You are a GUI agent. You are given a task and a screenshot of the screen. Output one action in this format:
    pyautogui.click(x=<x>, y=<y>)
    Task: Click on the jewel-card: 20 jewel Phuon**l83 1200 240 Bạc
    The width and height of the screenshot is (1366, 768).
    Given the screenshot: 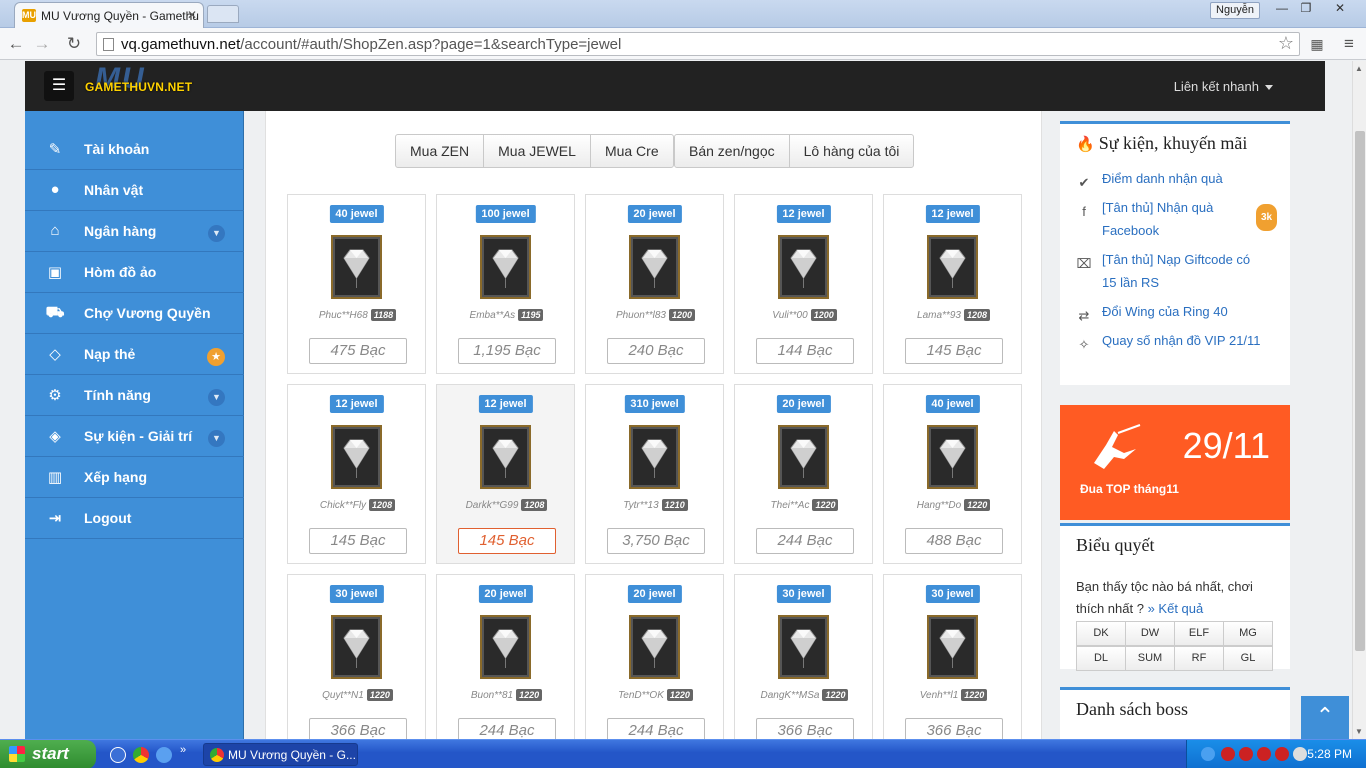 What is the action you would take?
    pyautogui.click(x=654, y=284)
    